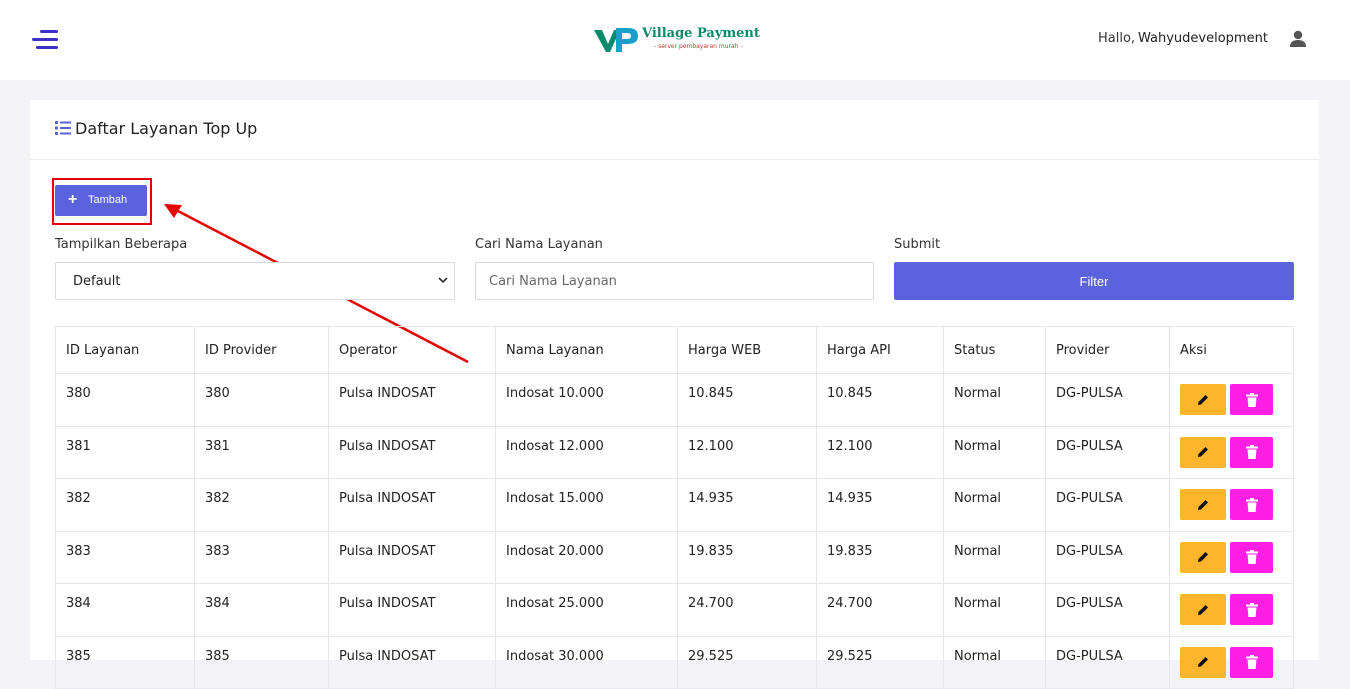 Image resolution: width=1350 pixels, height=689 pixels. I want to click on cell-harga-web: 14.935, so click(747, 505).